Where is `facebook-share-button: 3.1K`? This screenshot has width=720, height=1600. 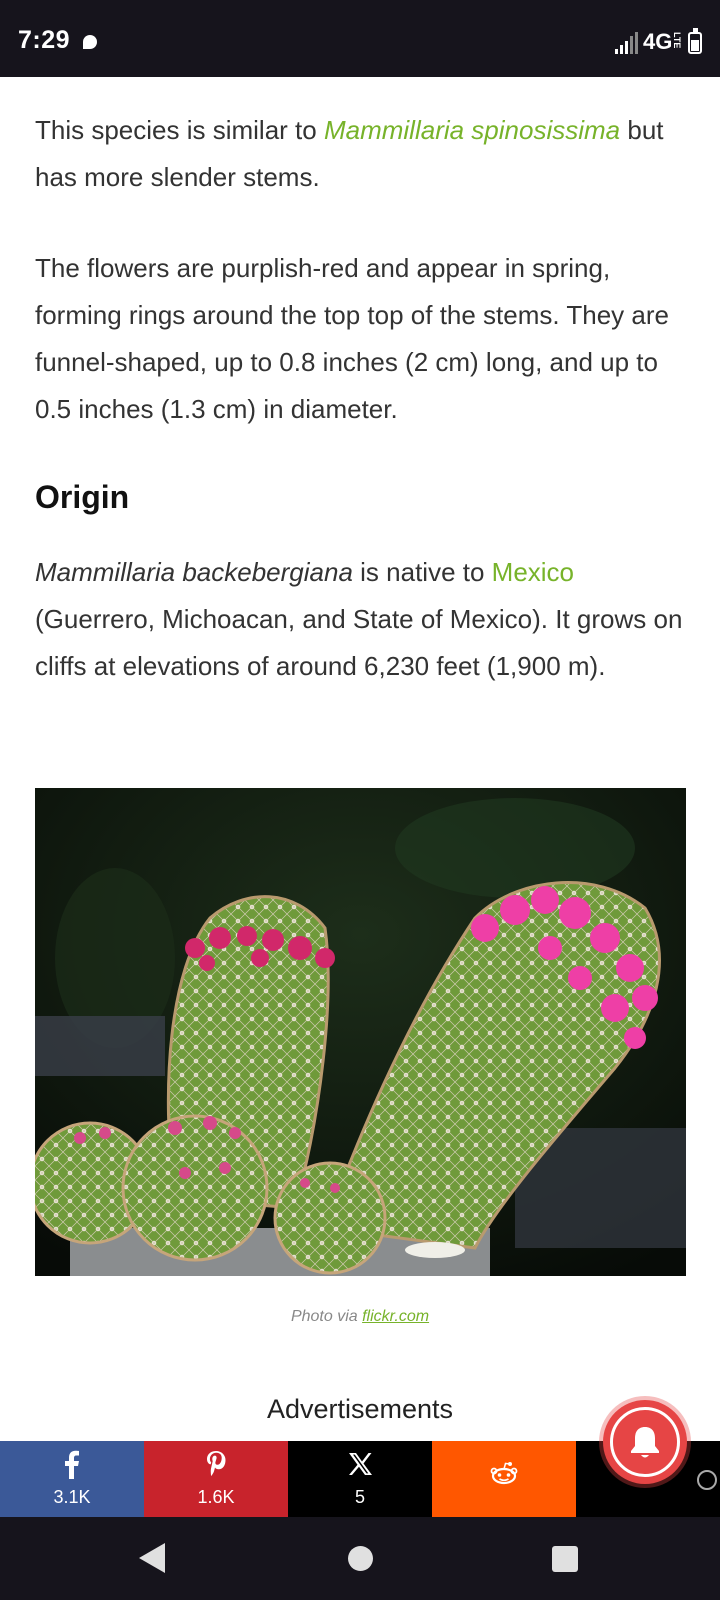
facebook-share-button: 3.1K is located at coordinates (72, 1479).